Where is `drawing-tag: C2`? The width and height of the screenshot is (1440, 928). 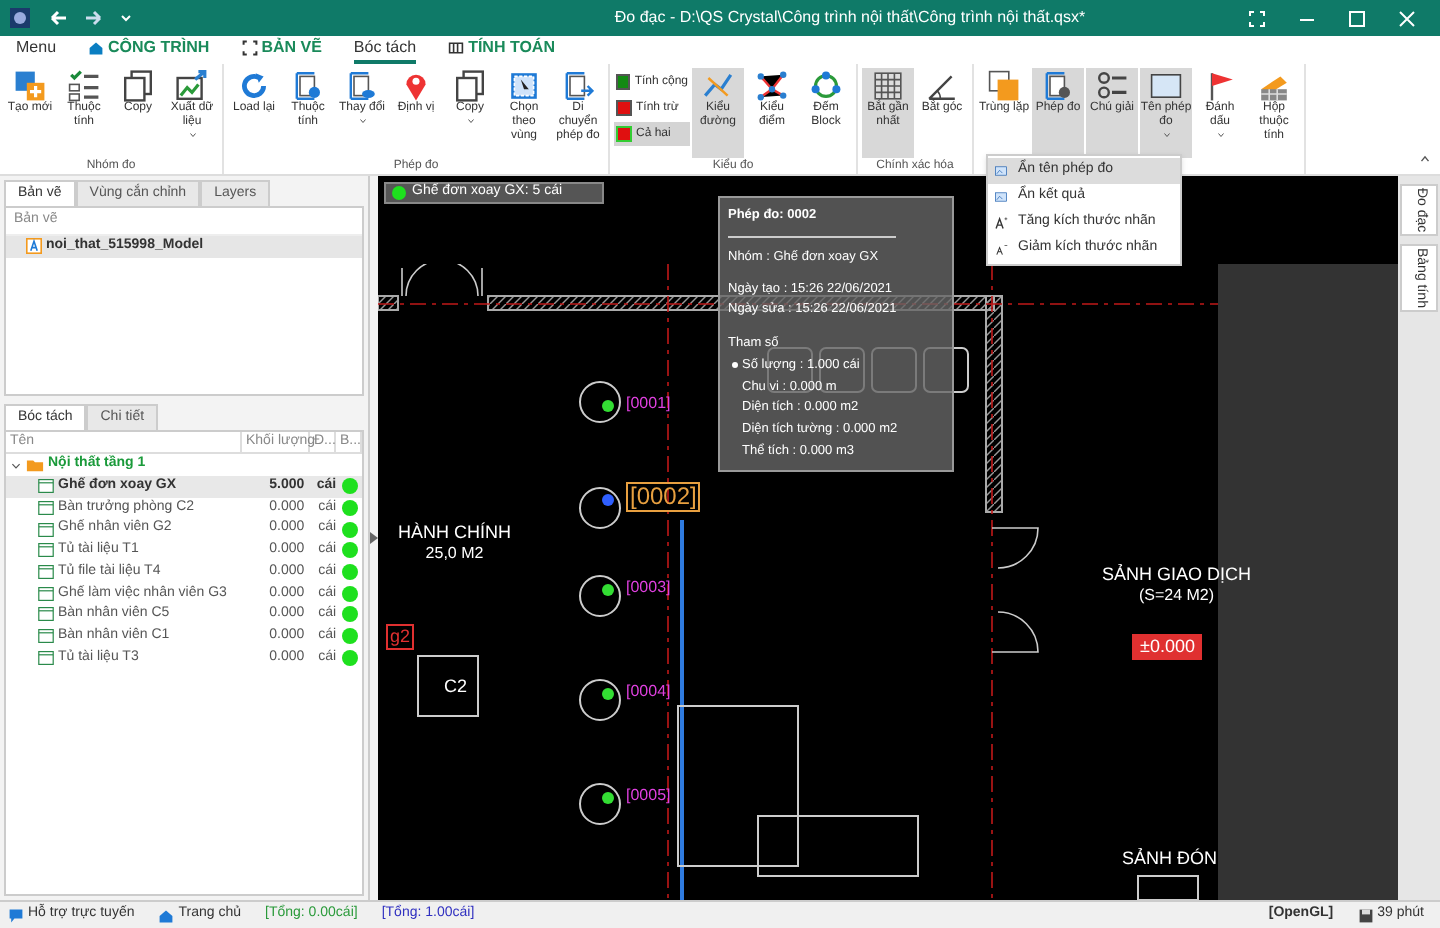
drawing-tag: C2 is located at coordinates (456, 687).